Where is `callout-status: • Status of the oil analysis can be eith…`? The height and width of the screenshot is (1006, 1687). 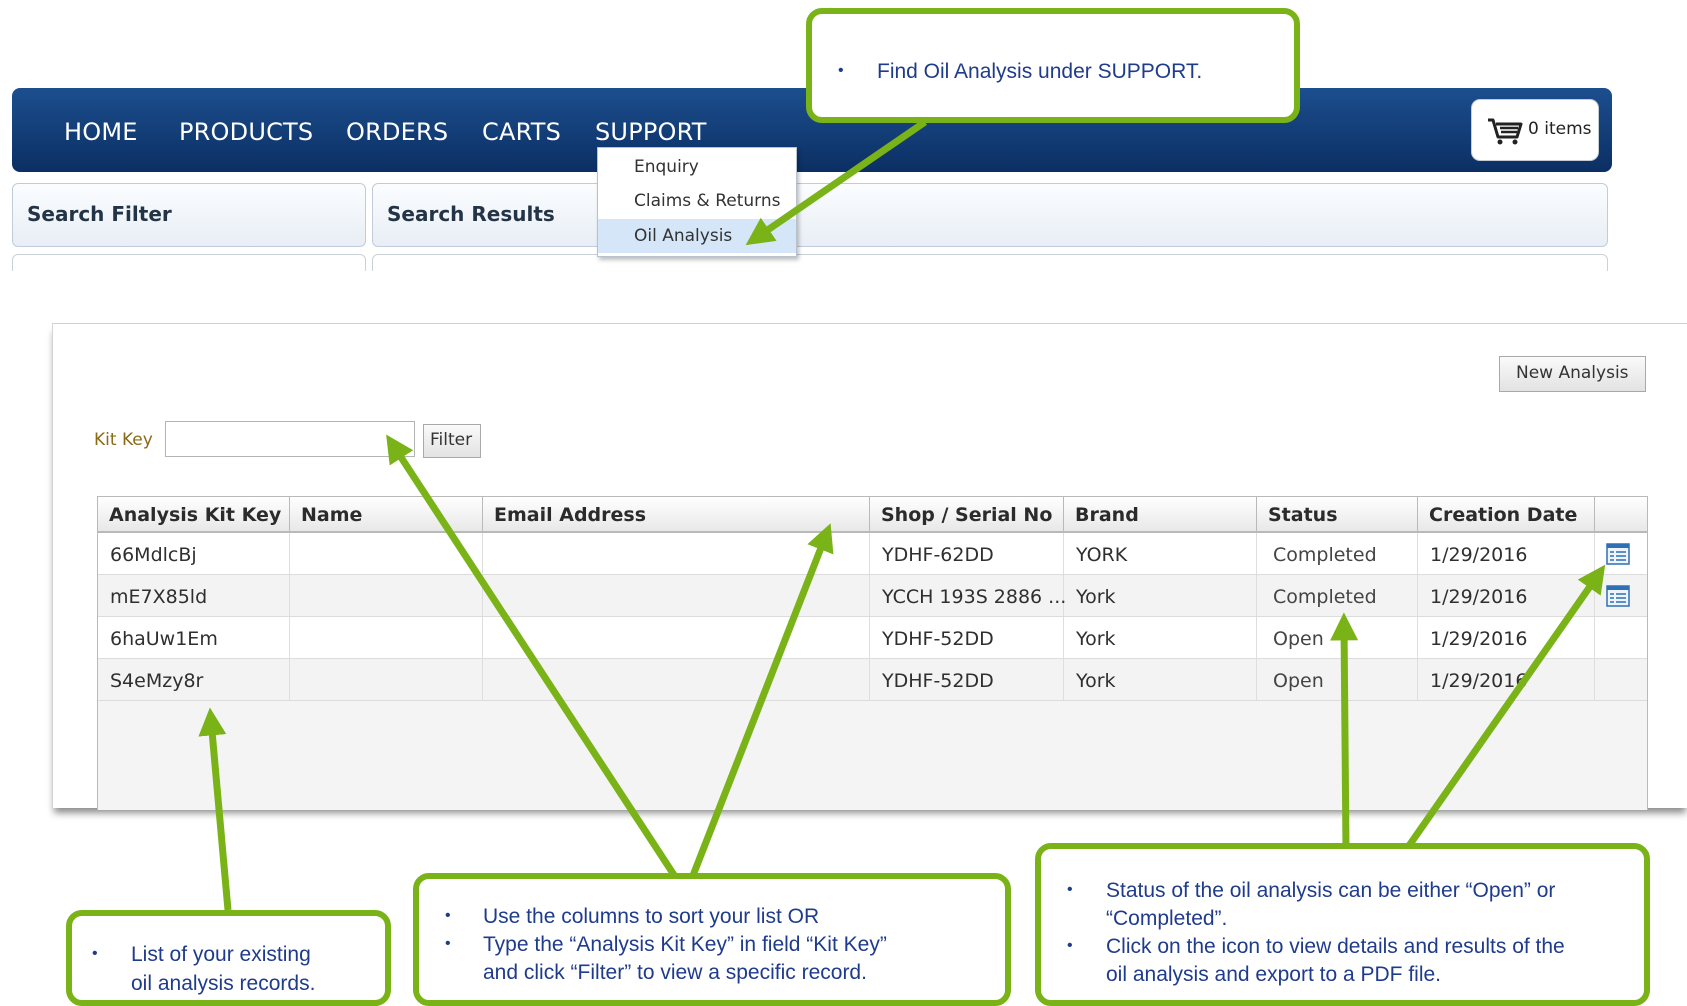 callout-status: • Status of the oil analysis can be eith… is located at coordinates (1342, 924).